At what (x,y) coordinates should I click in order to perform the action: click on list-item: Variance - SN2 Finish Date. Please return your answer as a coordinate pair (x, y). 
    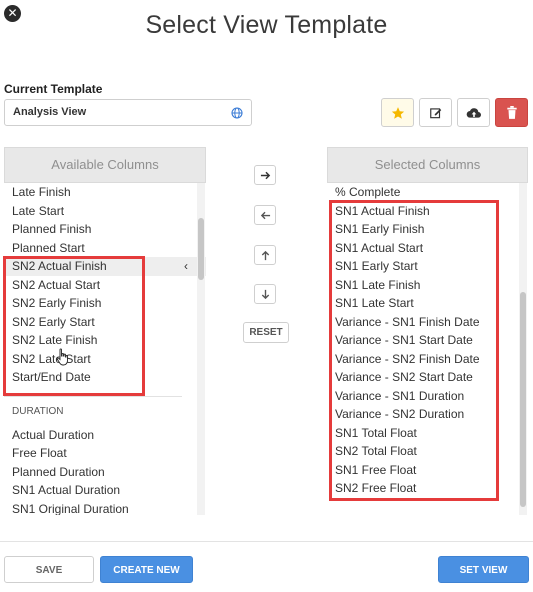
    Looking at the image, I should click on (427, 359).